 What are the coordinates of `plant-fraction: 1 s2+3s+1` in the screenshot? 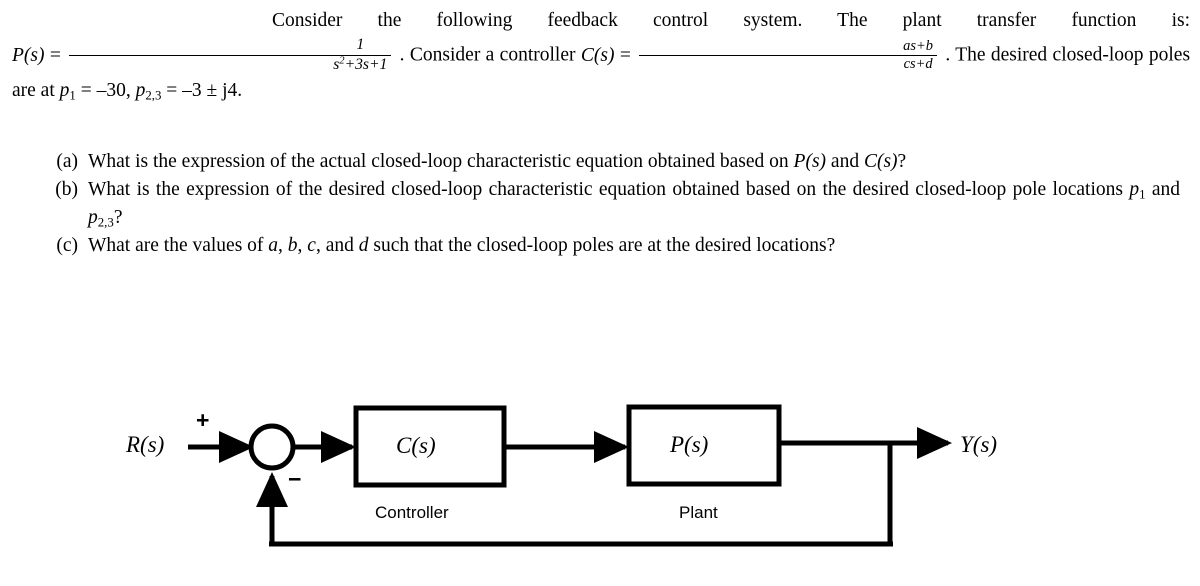 It's located at (230, 55).